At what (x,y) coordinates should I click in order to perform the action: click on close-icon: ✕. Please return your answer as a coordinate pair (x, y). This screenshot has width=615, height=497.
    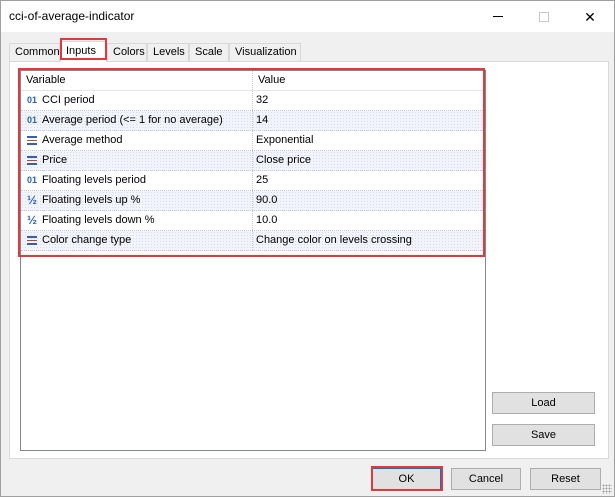
    Looking at the image, I should click on (590, 16).